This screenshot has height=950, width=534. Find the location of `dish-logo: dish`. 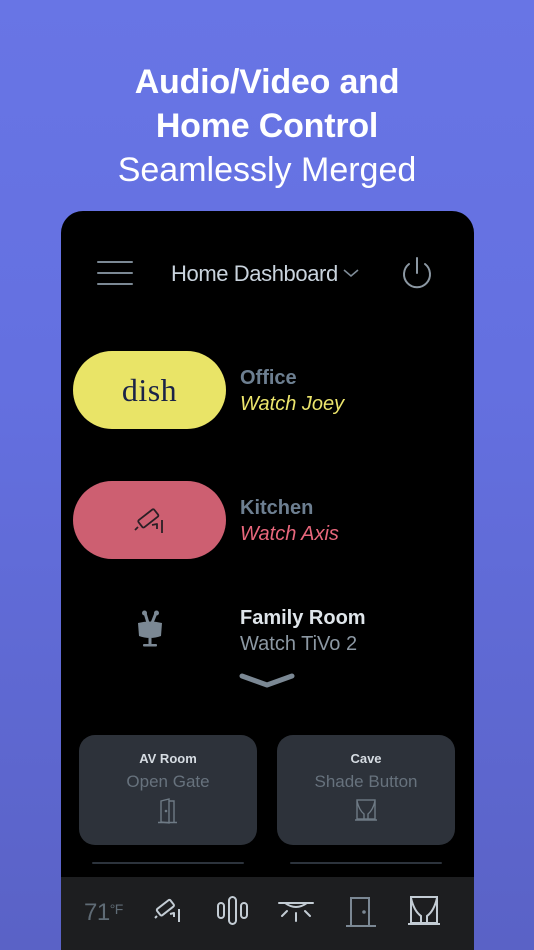

dish-logo: dish is located at coordinates (149, 389).